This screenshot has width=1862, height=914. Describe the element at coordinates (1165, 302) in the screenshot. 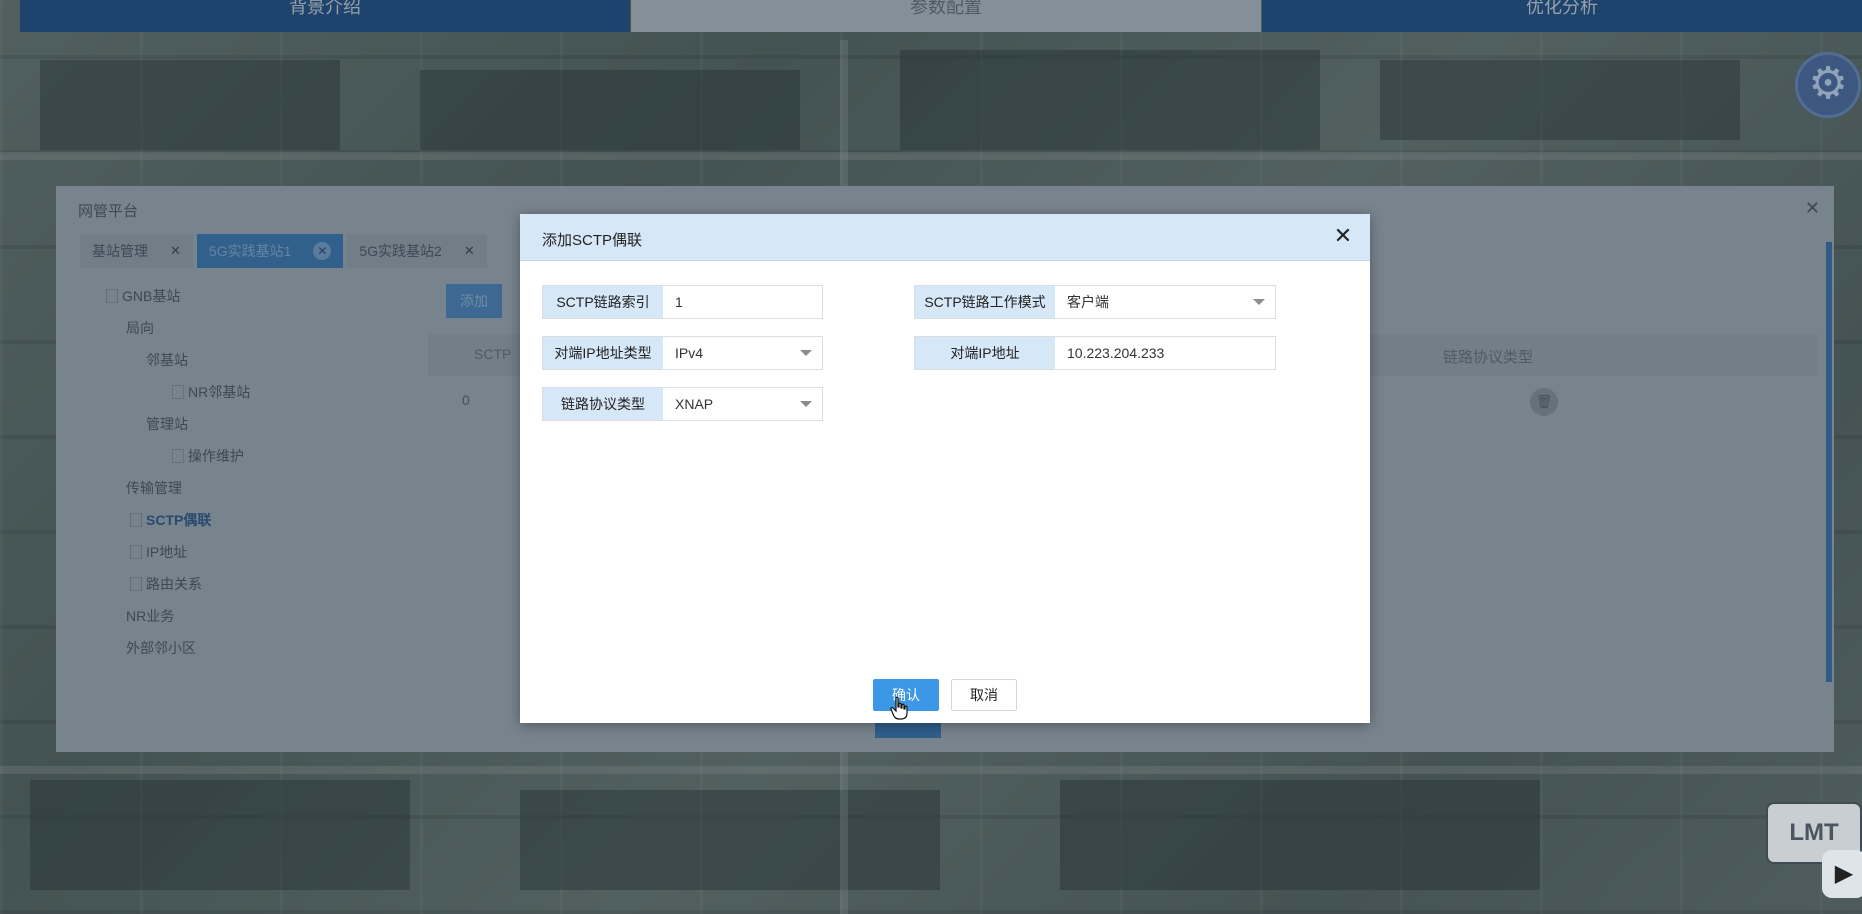

I see `sctp-mode-select: 客户端` at that location.